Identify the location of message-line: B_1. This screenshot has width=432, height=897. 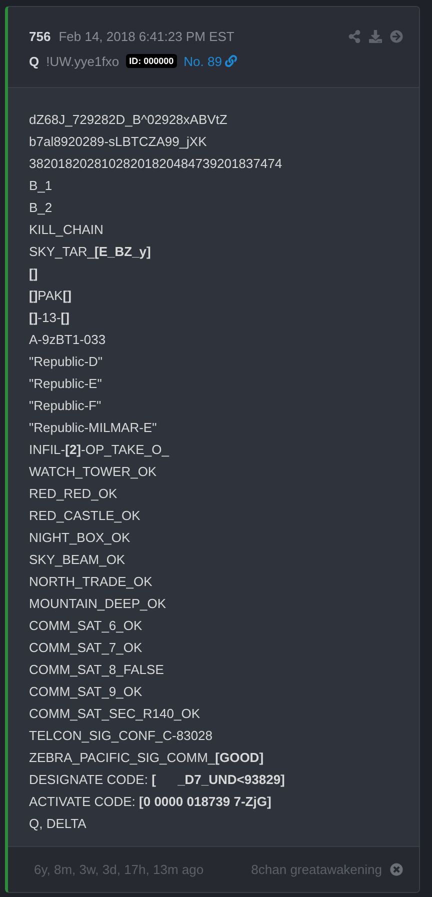
(41, 186).